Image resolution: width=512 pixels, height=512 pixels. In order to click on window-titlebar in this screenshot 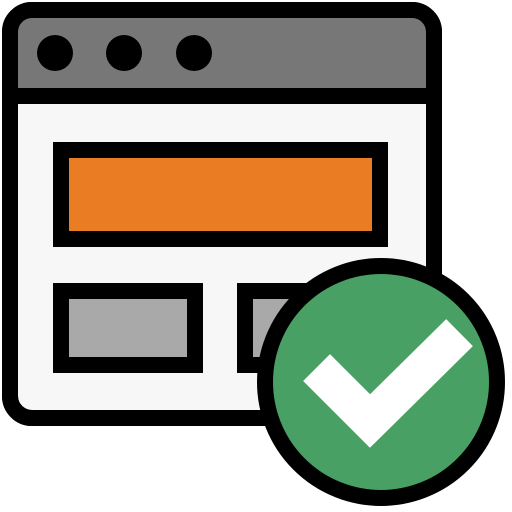, I will do `click(222, 53)`.